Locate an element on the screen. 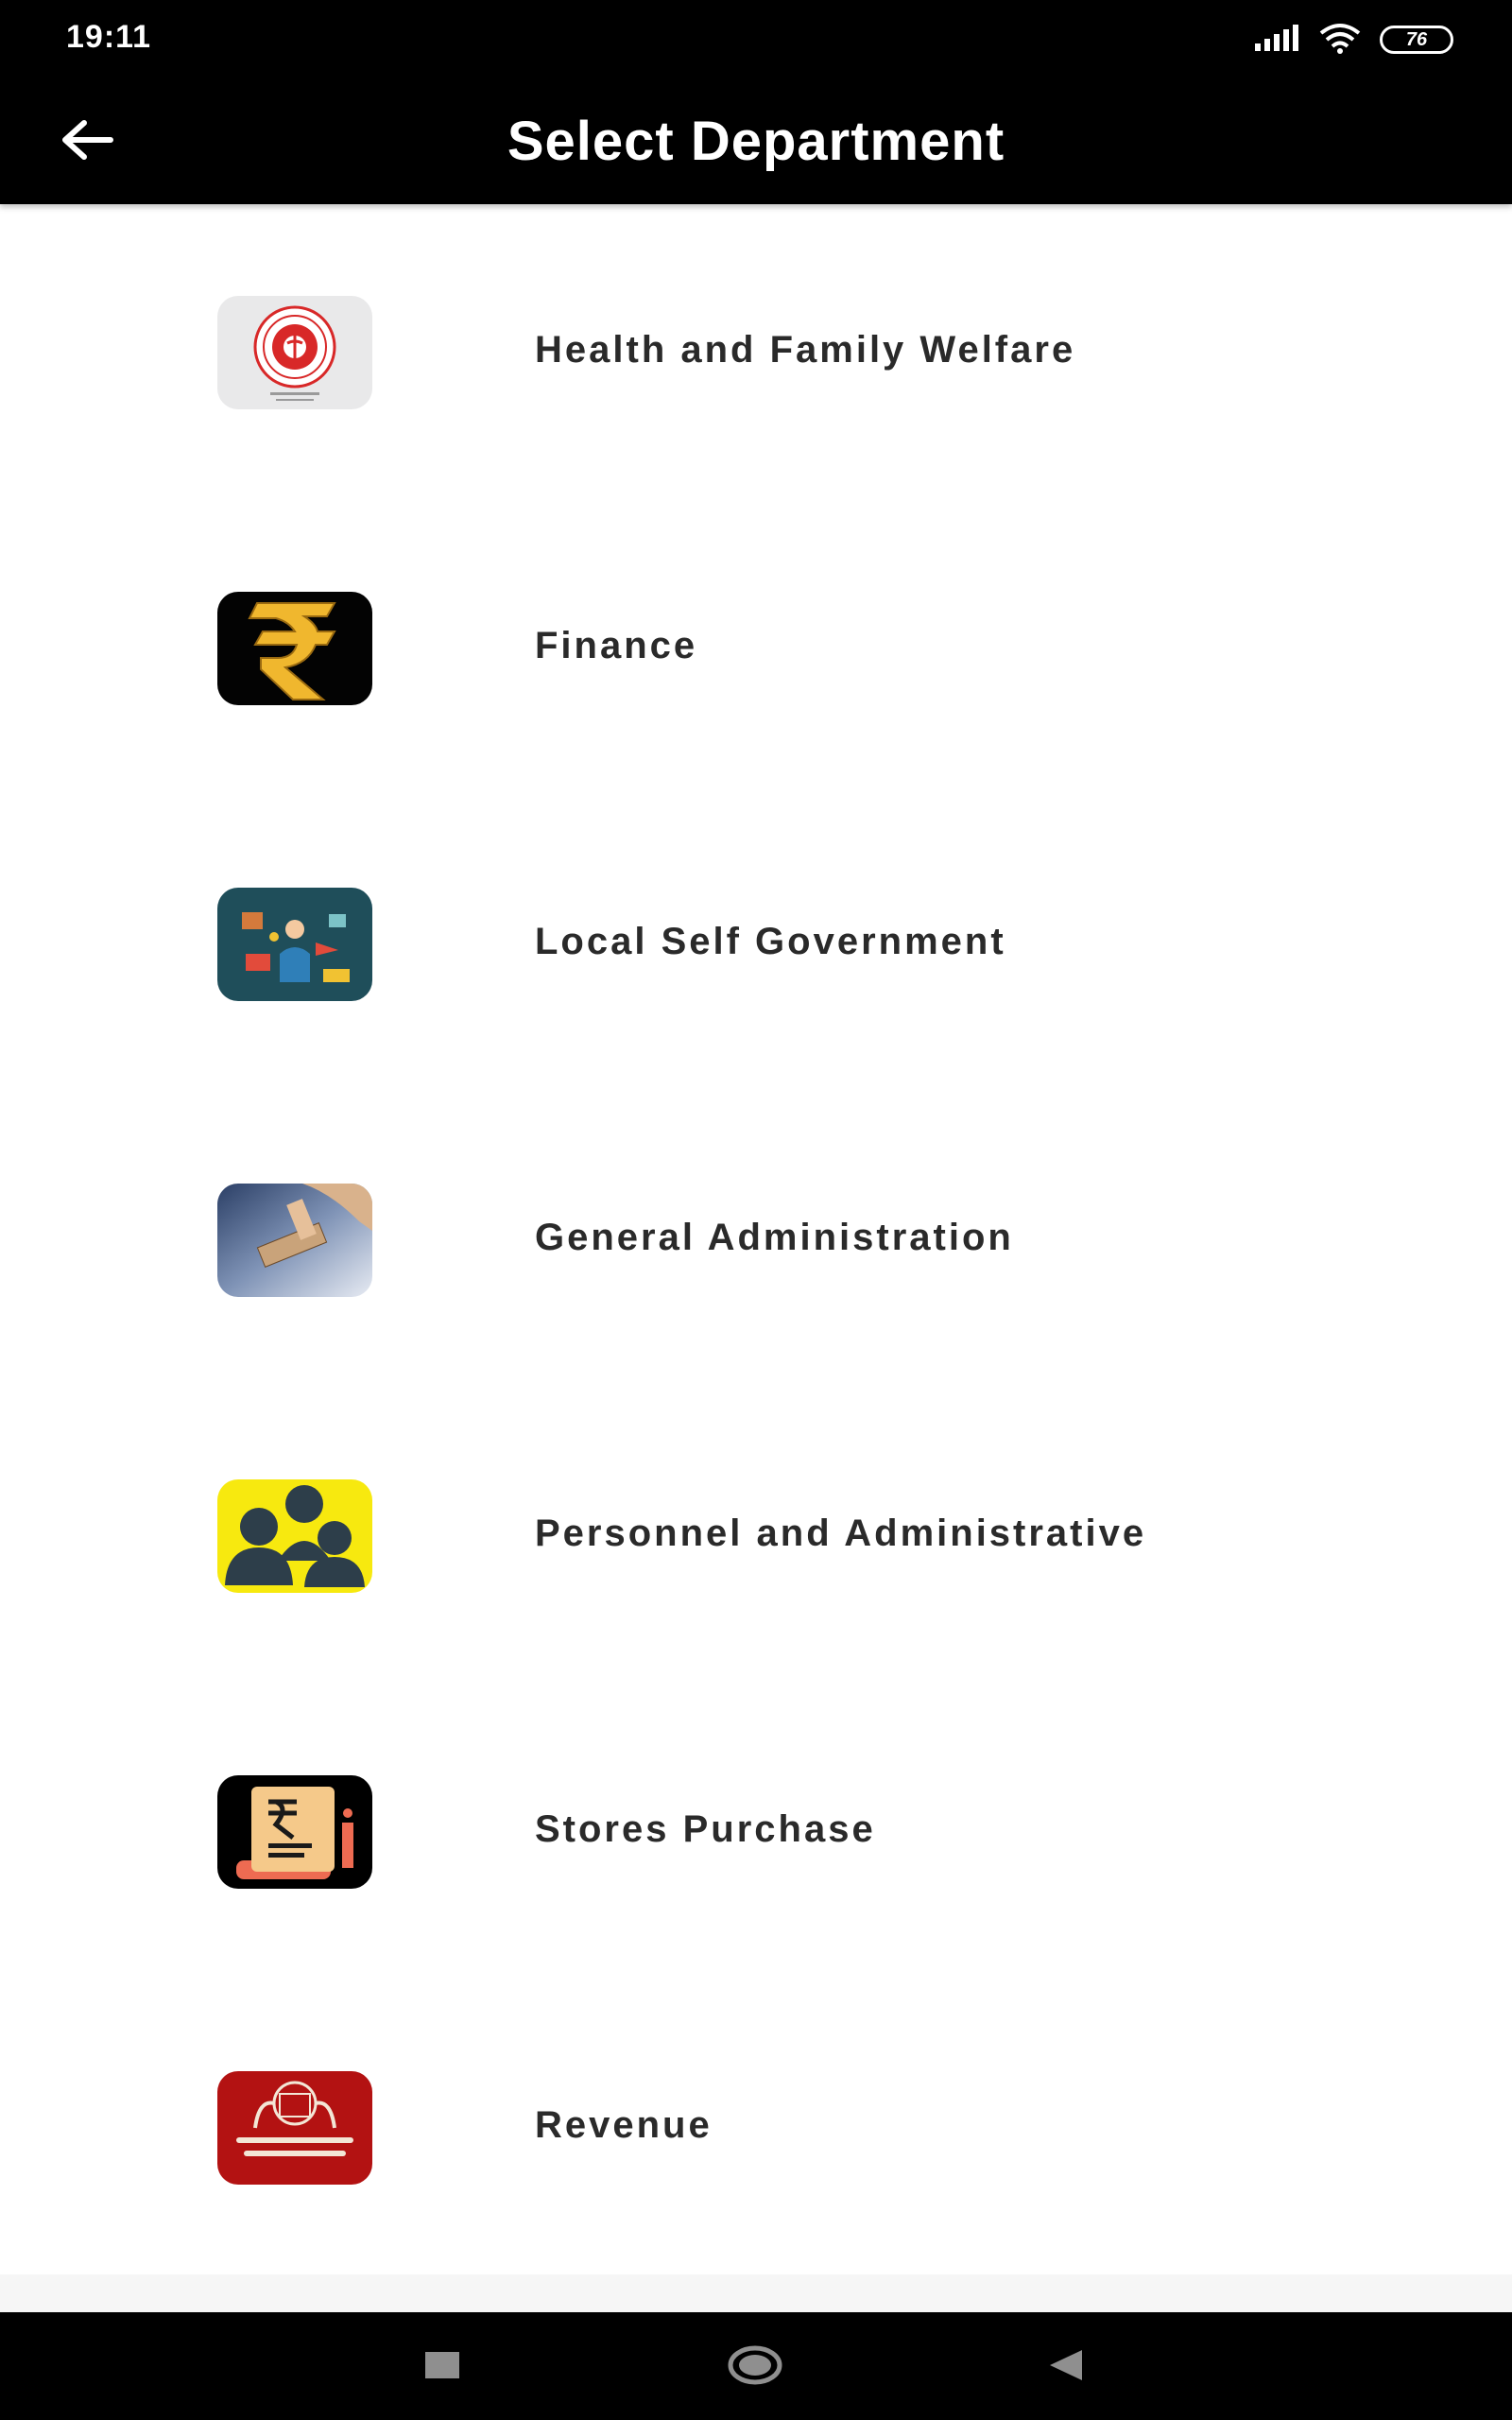 This screenshot has width=1512, height=2420. department-item-finance: Finance is located at coordinates (756, 648).